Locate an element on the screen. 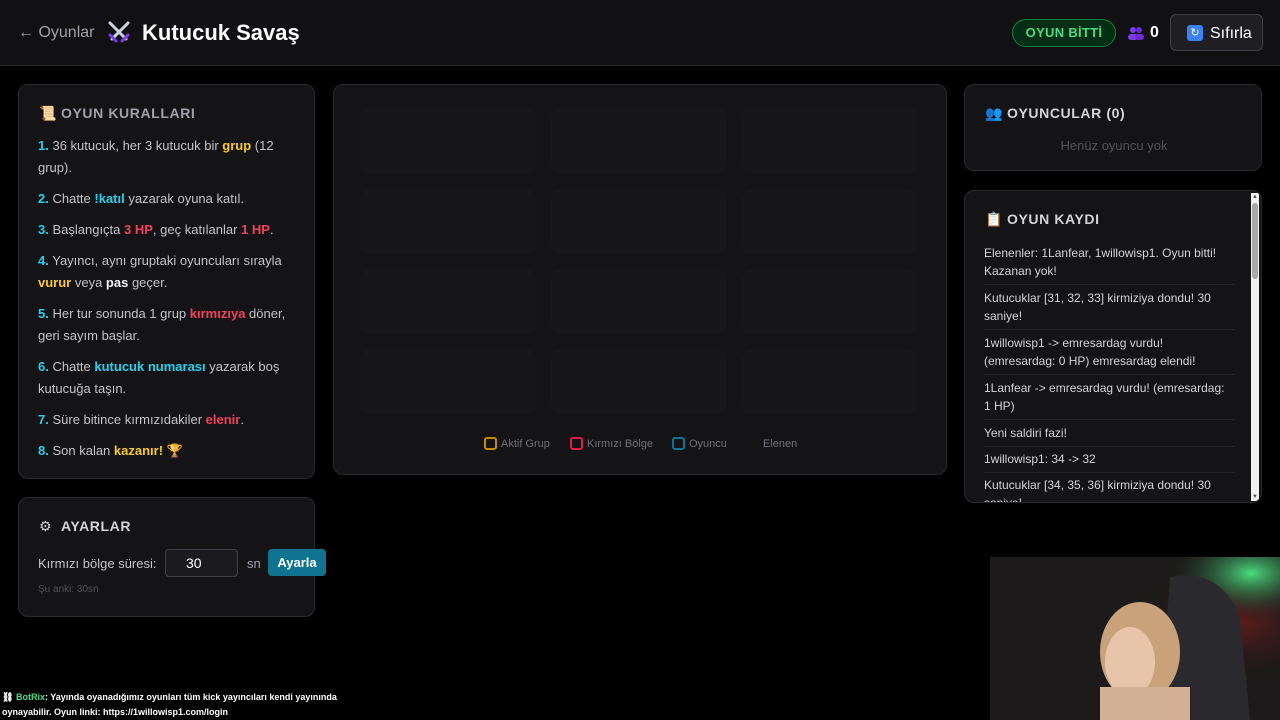  eliminated-swatch is located at coordinates (752, 443).